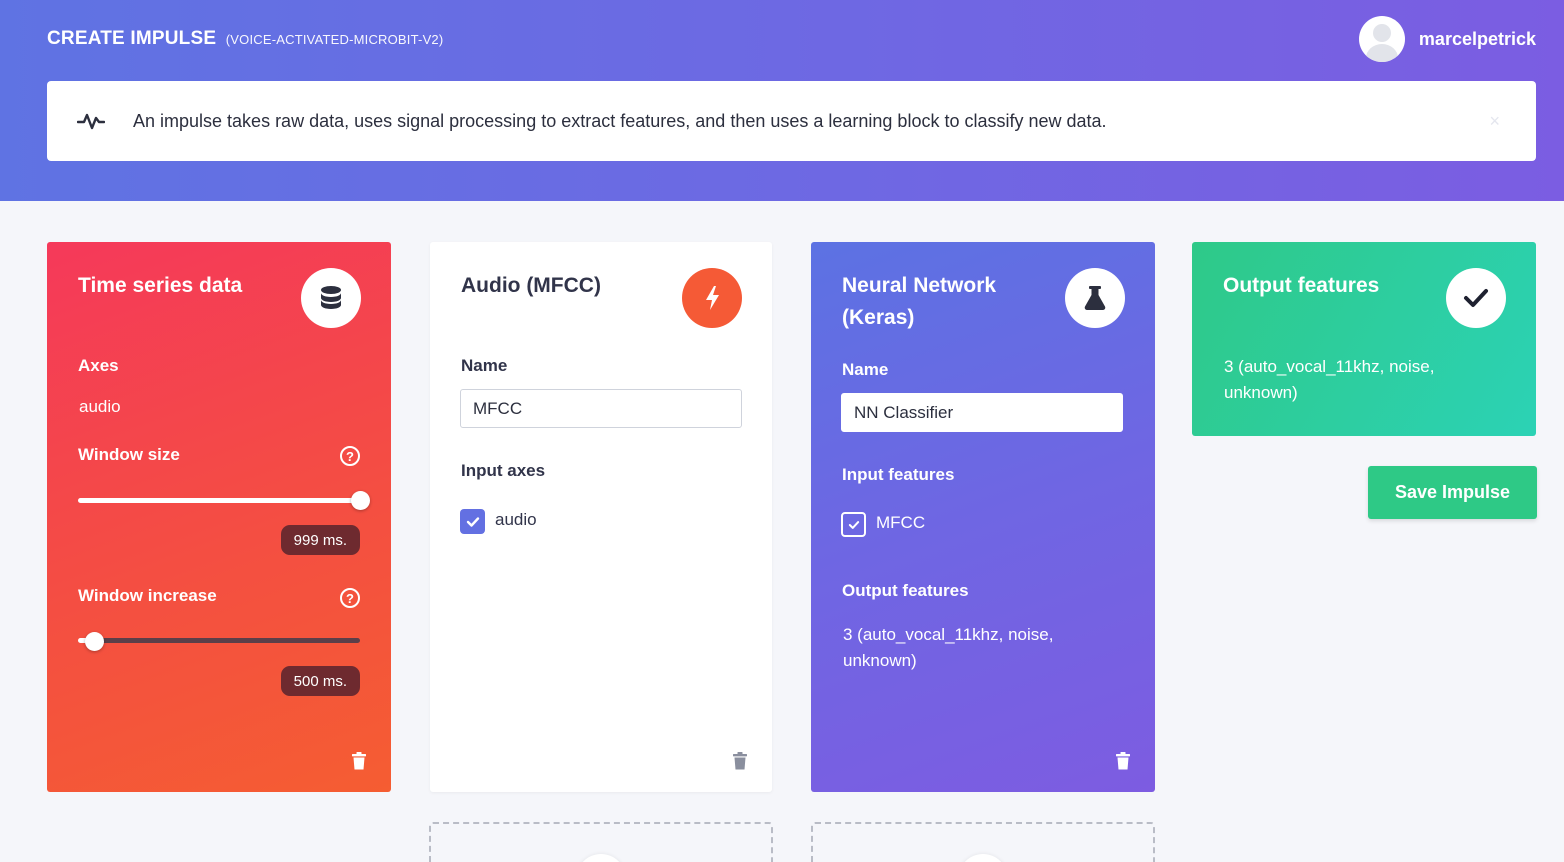 This screenshot has height=862, width=1564. Describe the element at coordinates (740, 761) in the screenshot. I see `delete-processing-block-icon` at that location.